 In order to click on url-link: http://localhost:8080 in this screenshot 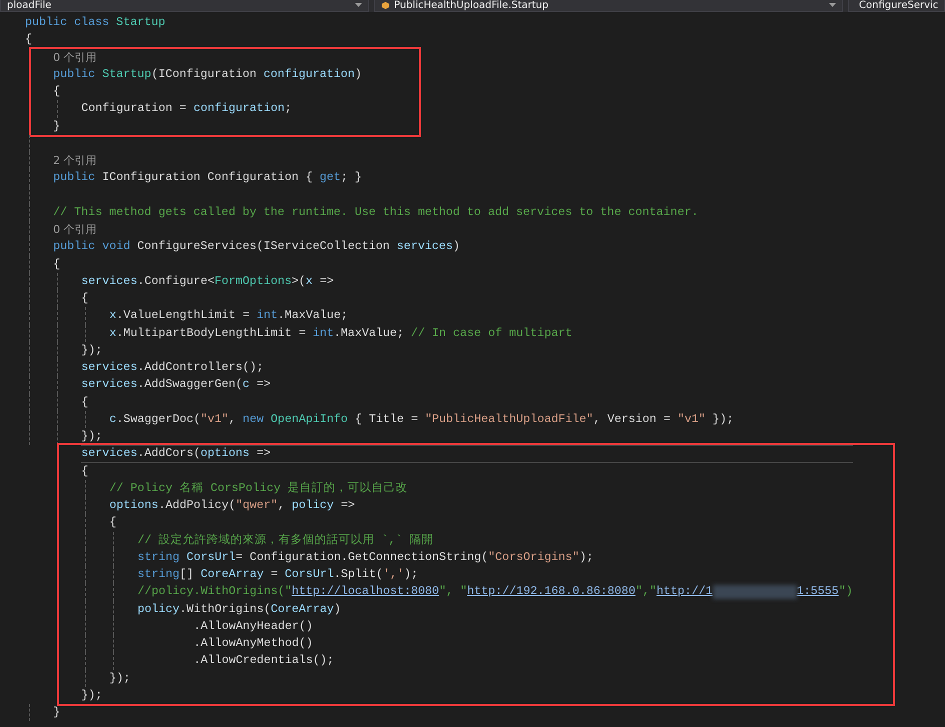, I will do `click(366, 591)`.